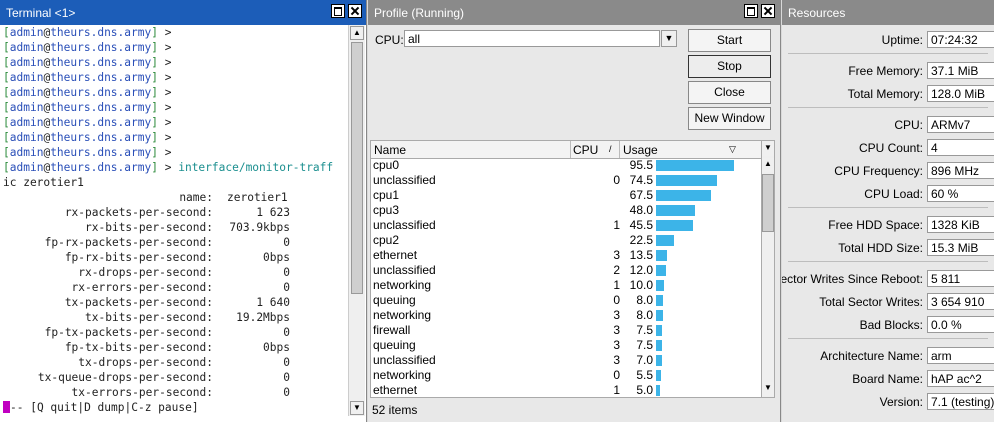 This screenshot has width=994, height=422. I want to click on start-button: Start, so click(729, 40).